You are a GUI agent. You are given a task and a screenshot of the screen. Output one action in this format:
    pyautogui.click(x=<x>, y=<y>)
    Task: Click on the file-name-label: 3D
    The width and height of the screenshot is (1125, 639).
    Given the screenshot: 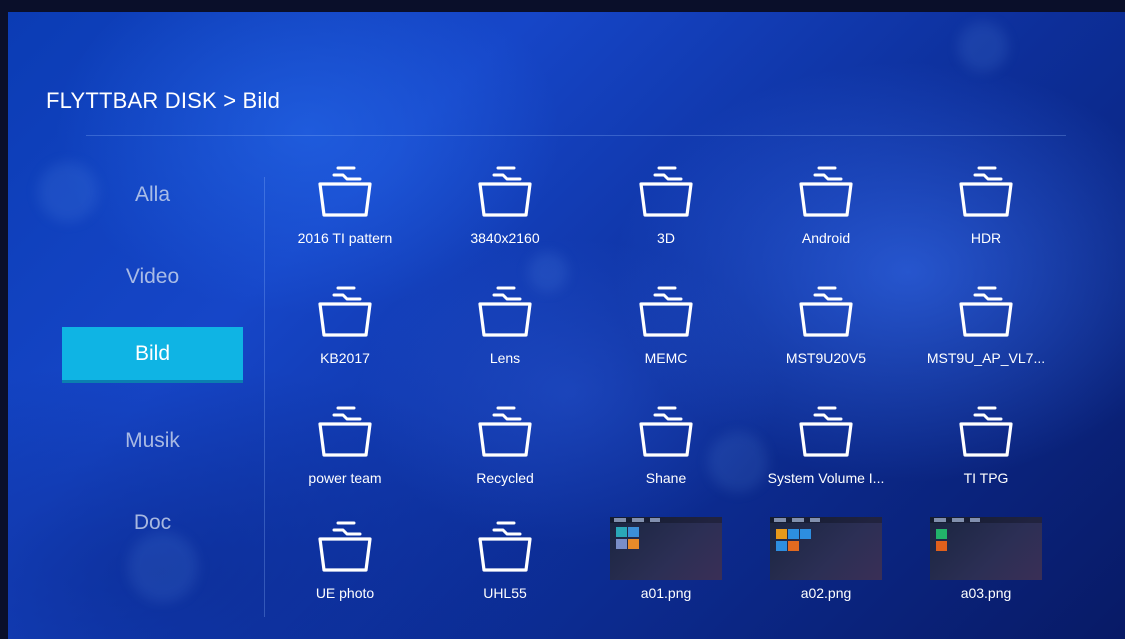 What is the action you would take?
    pyautogui.click(x=666, y=238)
    